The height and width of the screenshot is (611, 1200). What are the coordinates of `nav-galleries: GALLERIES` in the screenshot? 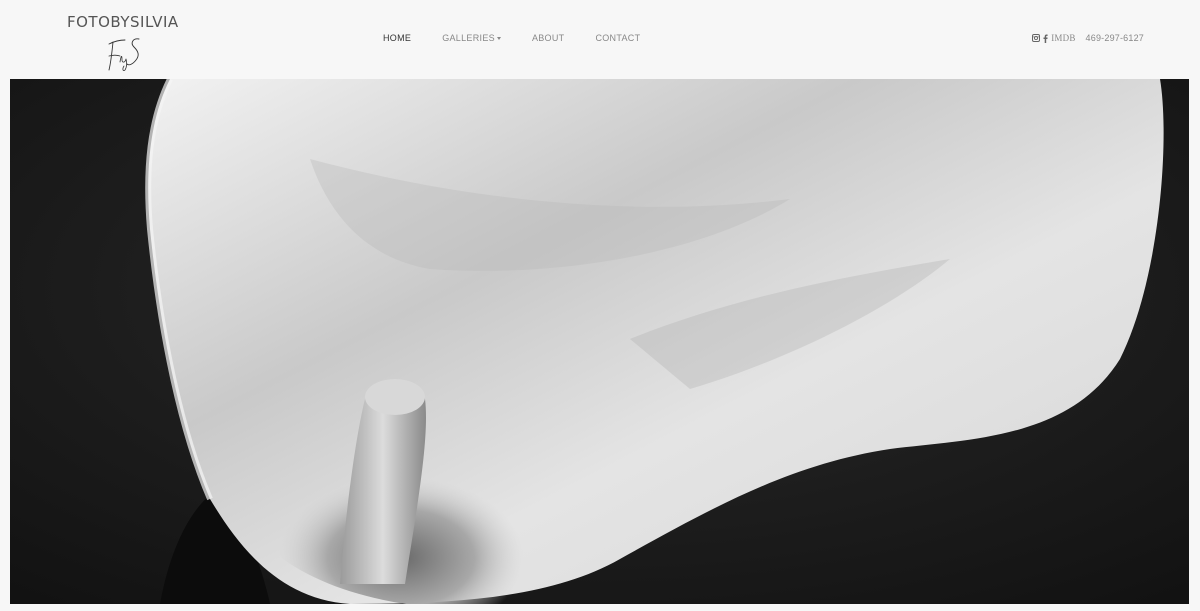 It's located at (471, 38).